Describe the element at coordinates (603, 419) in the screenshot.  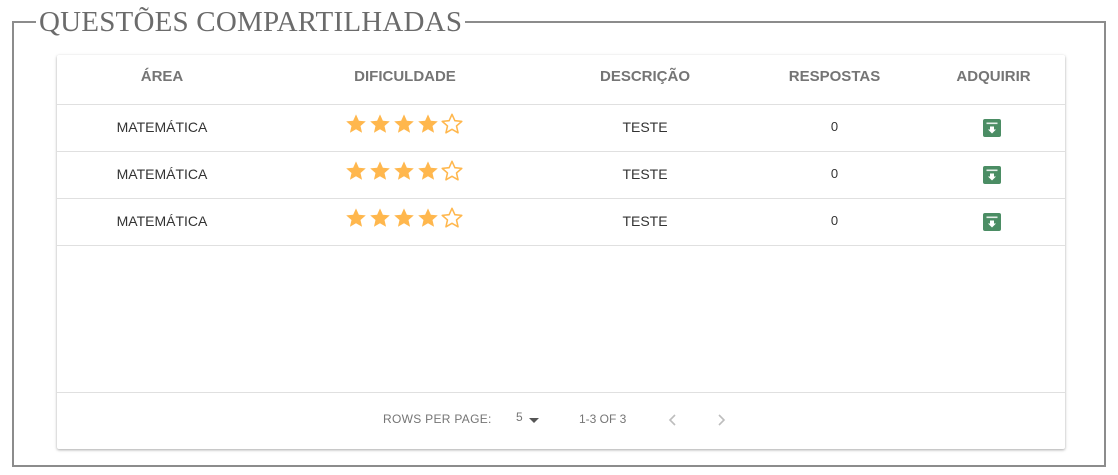
I see `page-range: 1-3 OF 3` at that location.